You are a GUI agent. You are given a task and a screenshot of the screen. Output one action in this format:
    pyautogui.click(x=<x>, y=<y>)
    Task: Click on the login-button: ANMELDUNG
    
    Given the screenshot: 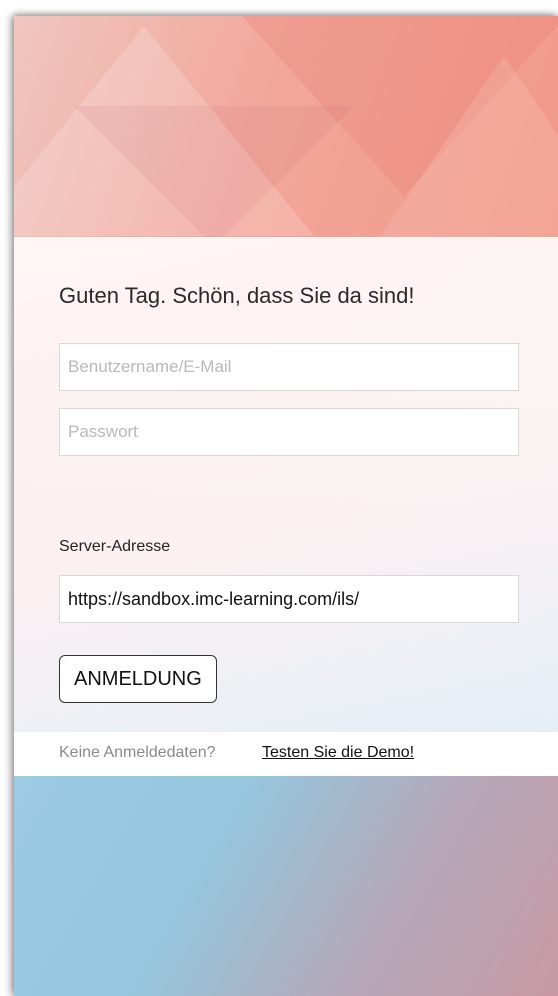 What is the action you would take?
    pyautogui.click(x=138, y=679)
    